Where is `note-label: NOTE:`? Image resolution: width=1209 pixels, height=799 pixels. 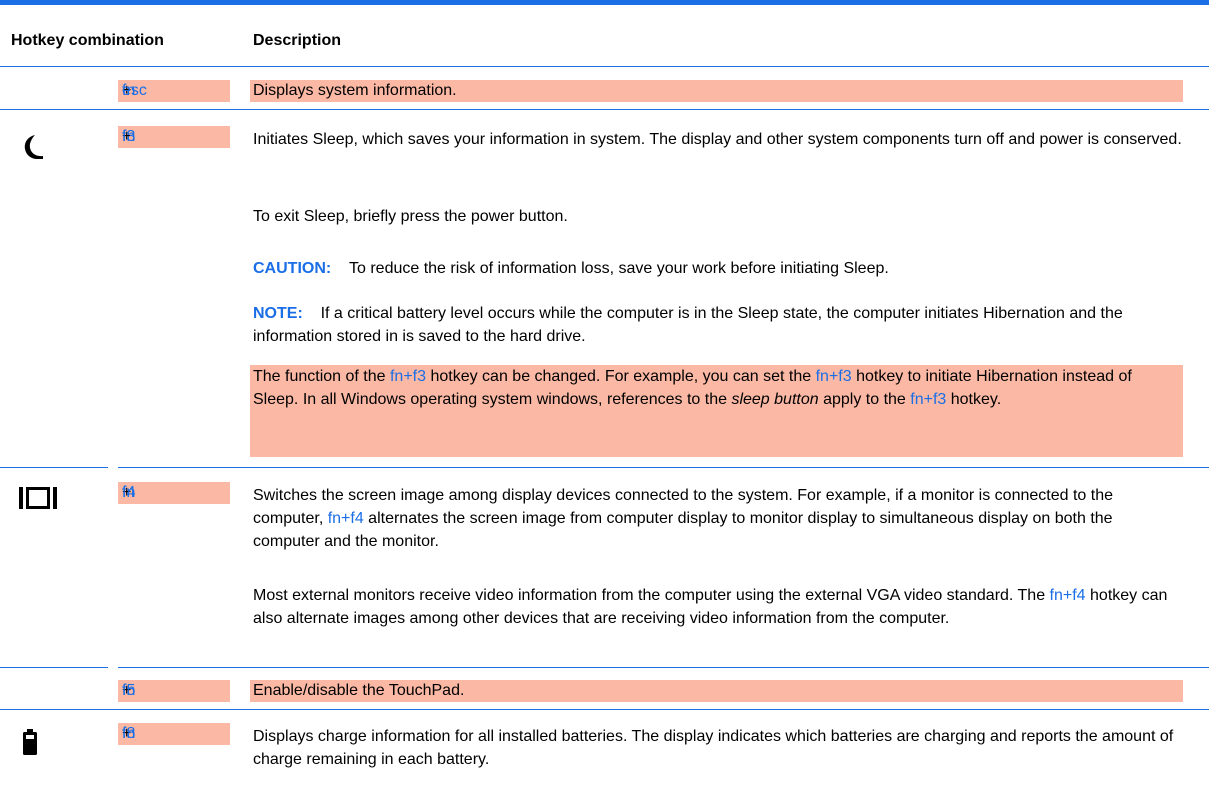 note-label: NOTE: is located at coordinates (278, 313).